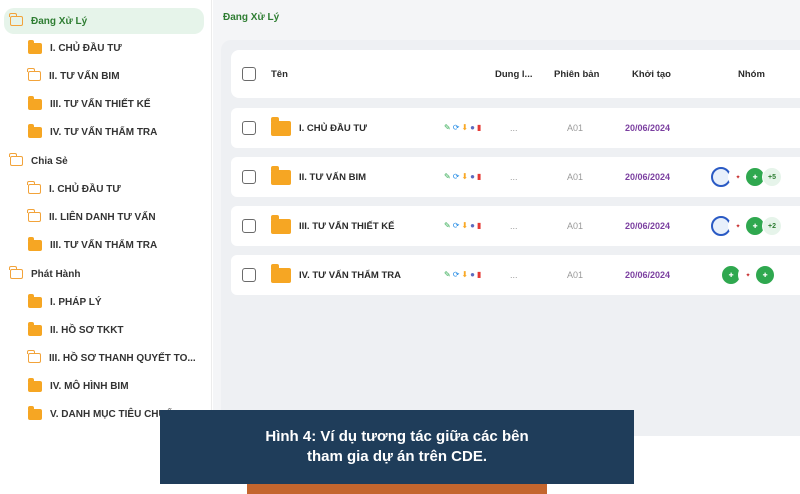  Describe the element at coordinates (84, 76) in the screenshot. I see `sidebar-item-label: II. TƯ VẤN BIM` at that location.